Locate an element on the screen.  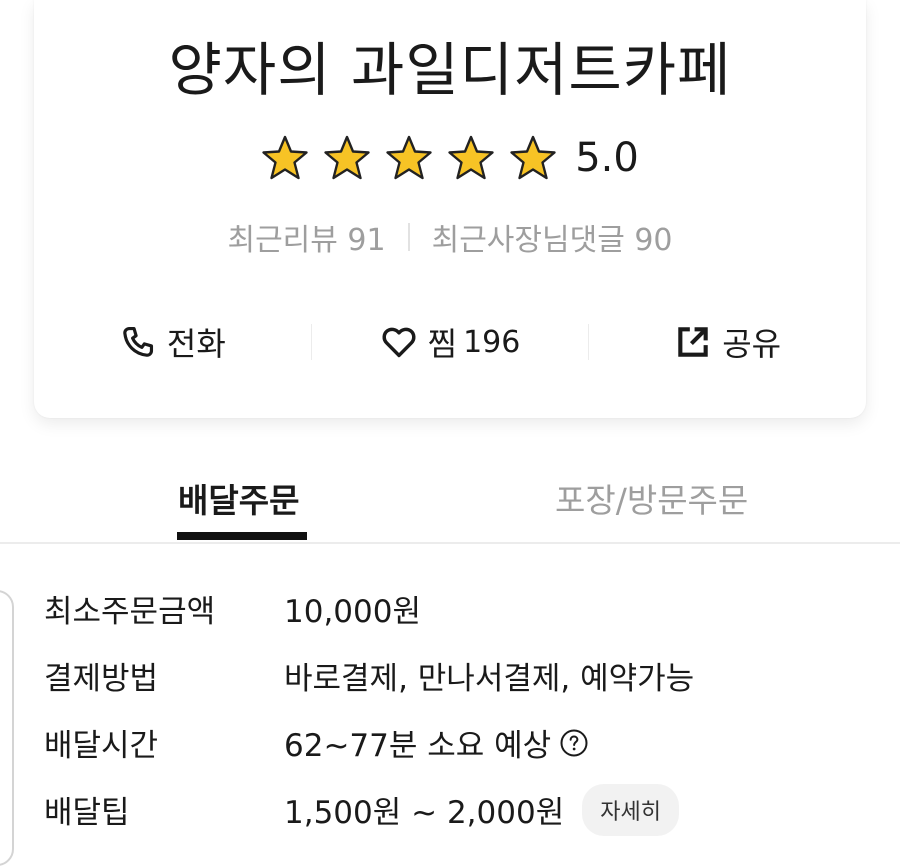
rating-value: 5.0 is located at coordinates (607, 158).